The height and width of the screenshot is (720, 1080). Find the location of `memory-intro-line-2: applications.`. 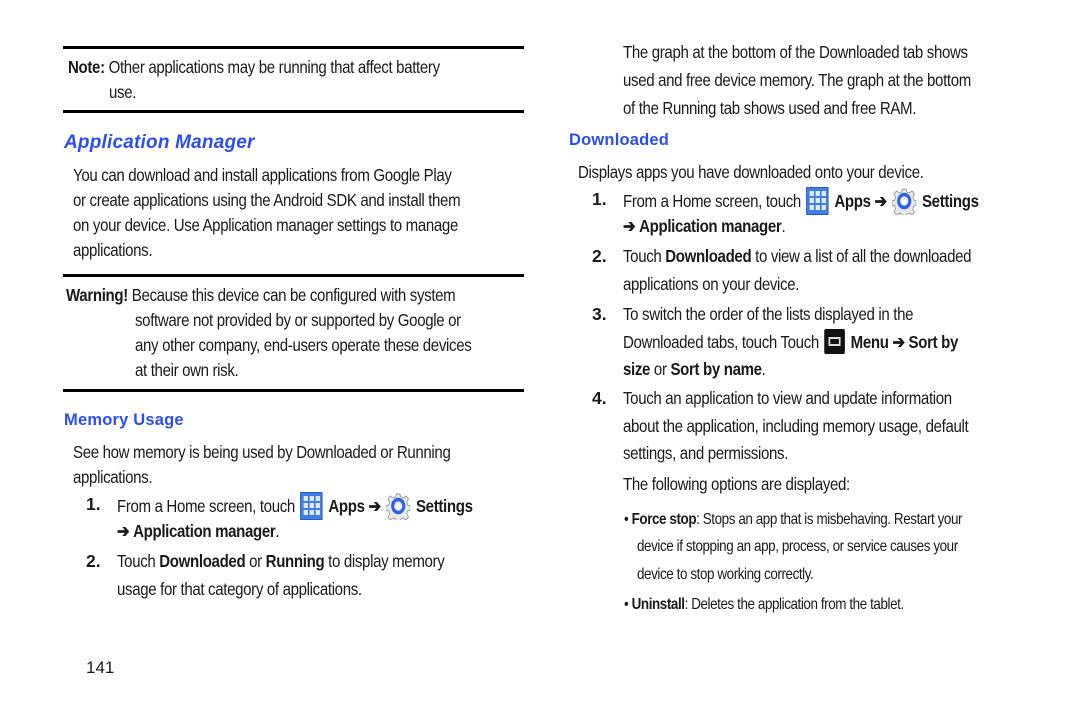

memory-intro-line-2: applications. is located at coordinates (113, 477).